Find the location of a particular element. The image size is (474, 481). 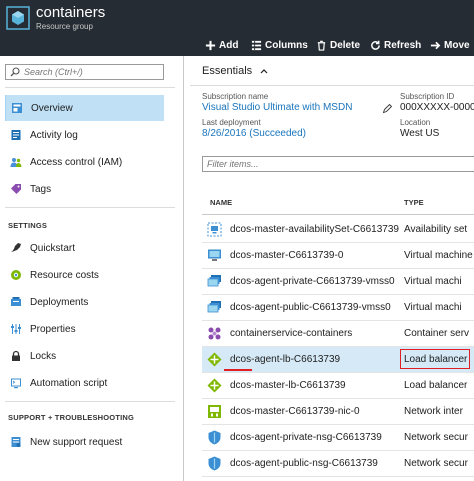

people-icon is located at coordinates (16, 162).